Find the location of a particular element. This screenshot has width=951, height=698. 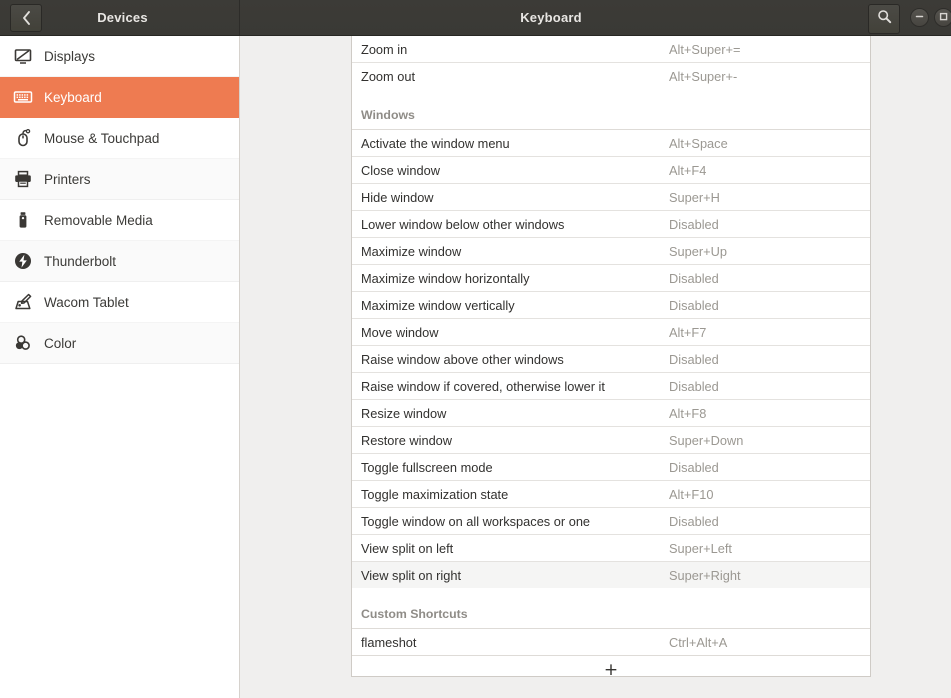

shortcut-accelerator: Alt+F8 is located at coordinates (688, 413).